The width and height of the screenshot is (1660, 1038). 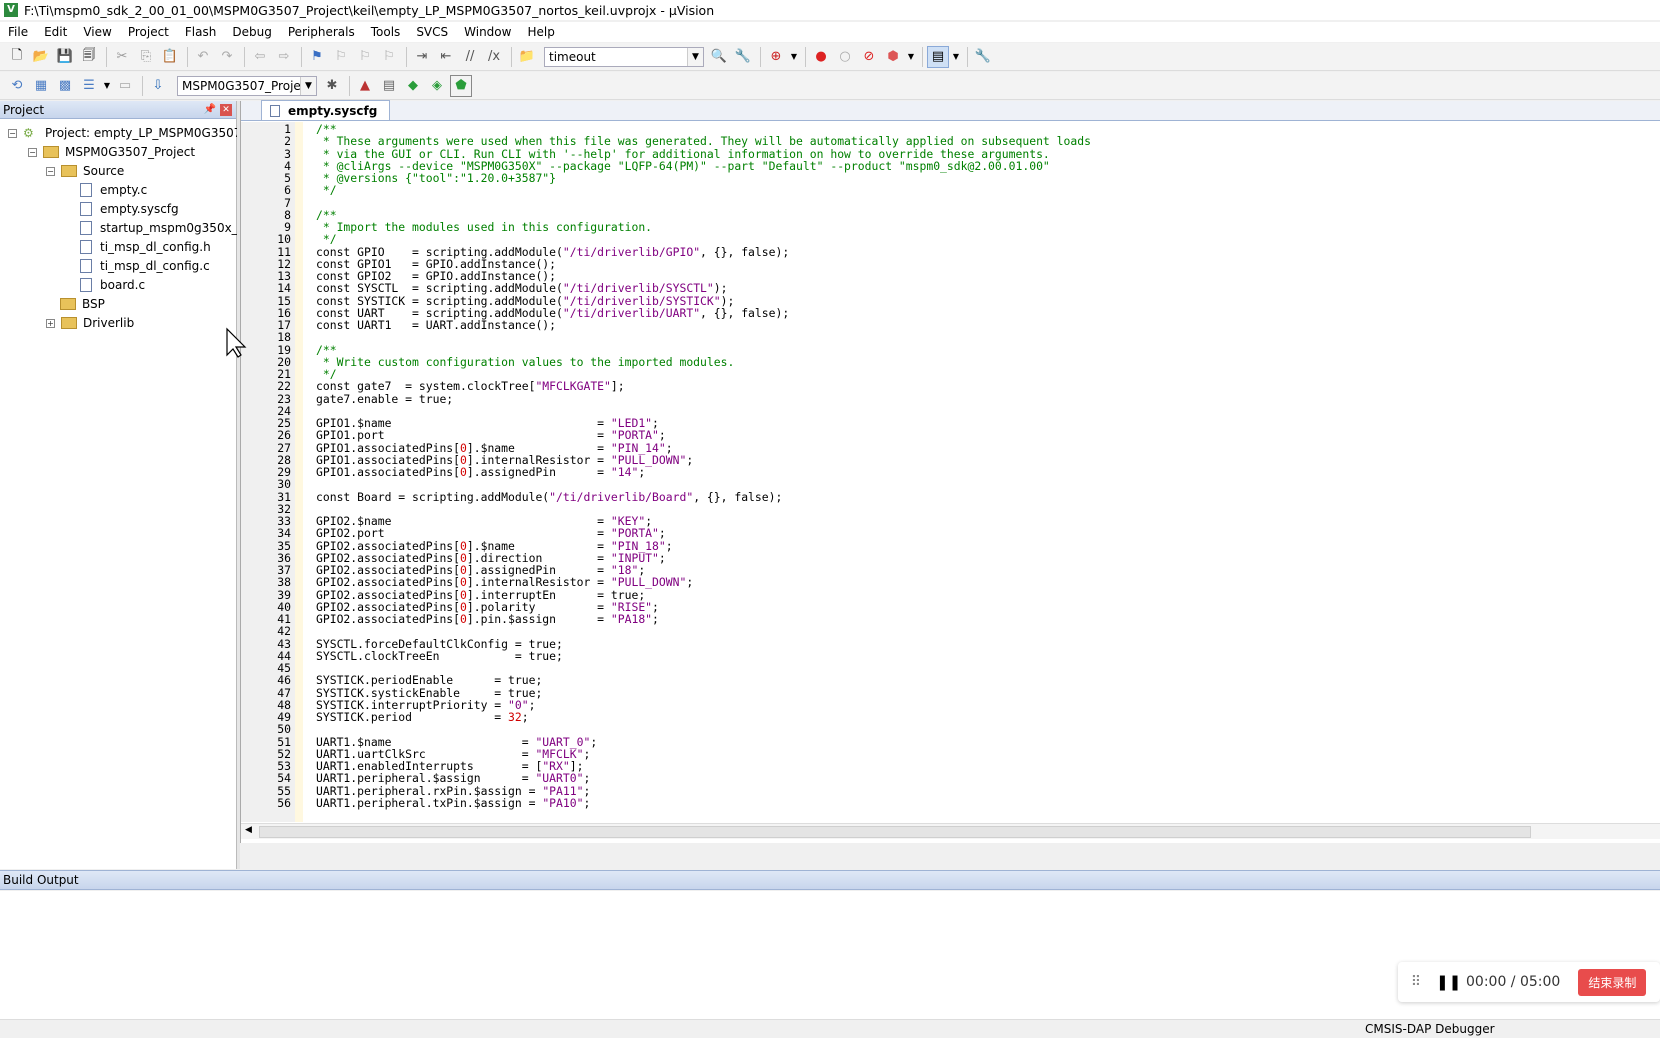 What do you see at coordinates (436, 178) in the screenshot?
I see `code-line: * @versions {"tool":"1.20.0+3587"}` at bounding box center [436, 178].